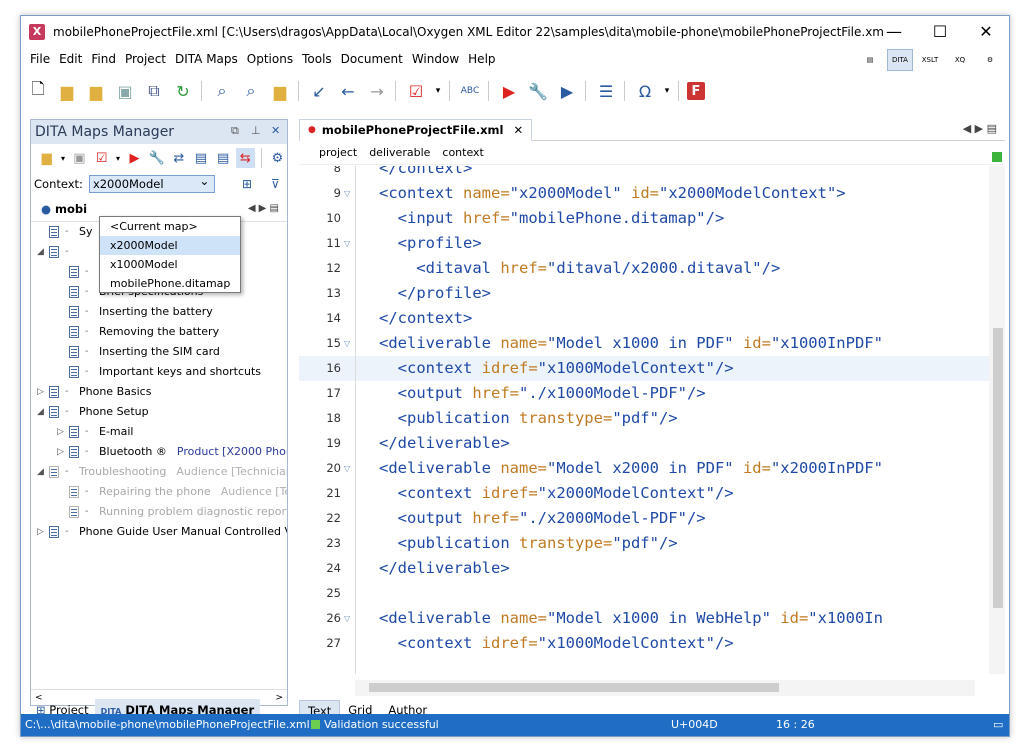 The height and width of the screenshot is (750, 1030). What do you see at coordinates (574, 687) in the screenshot?
I see `horizontal-scroll-thumb` at bounding box center [574, 687].